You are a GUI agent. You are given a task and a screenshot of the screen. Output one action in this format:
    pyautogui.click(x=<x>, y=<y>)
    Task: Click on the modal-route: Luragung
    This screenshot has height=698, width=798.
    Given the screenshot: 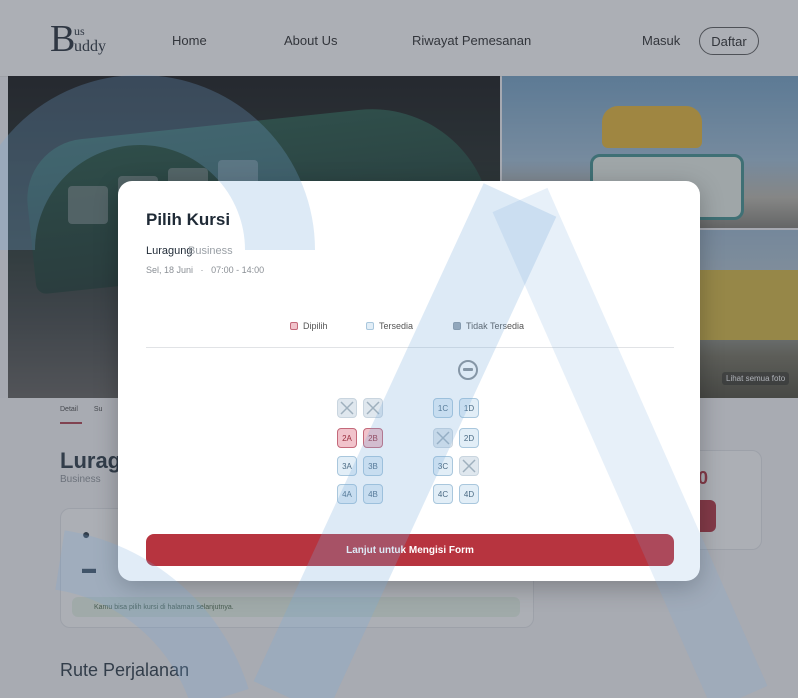 What is the action you would take?
    pyautogui.click(x=169, y=251)
    